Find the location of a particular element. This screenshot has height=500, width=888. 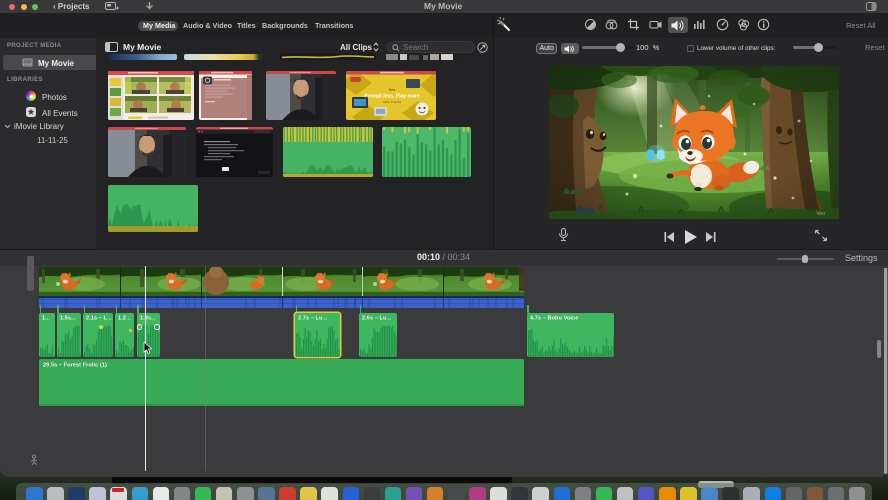

svg-text: Veo is located at coordinates (820, 214).